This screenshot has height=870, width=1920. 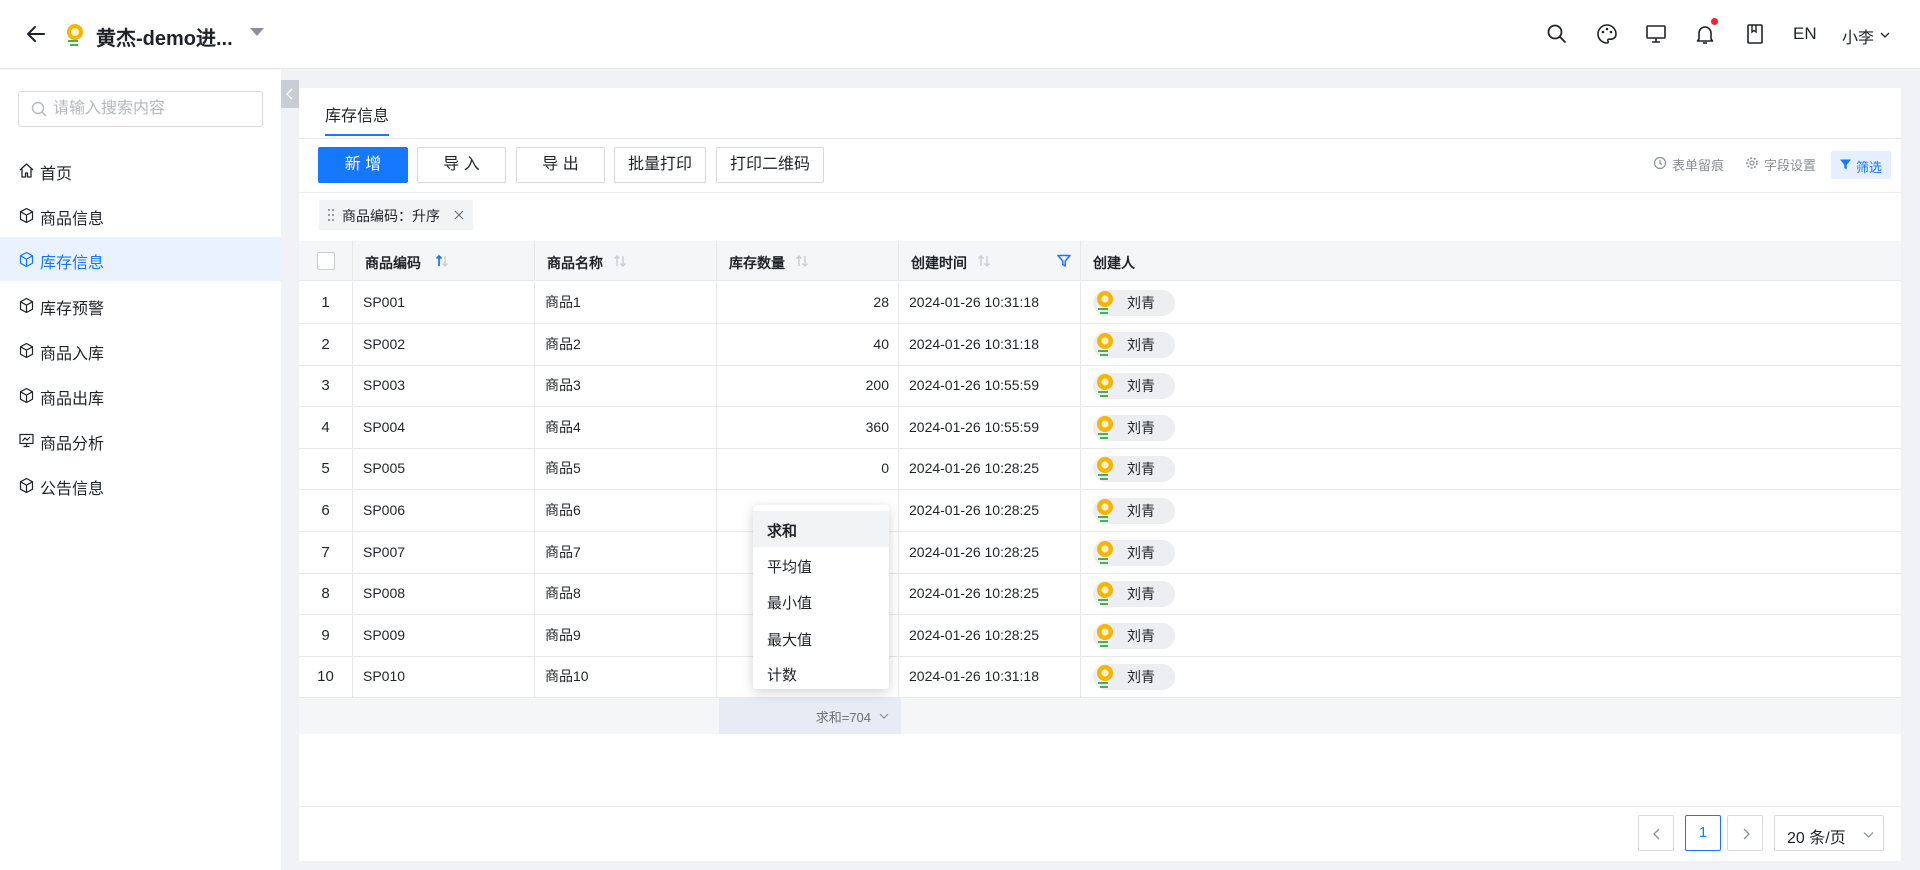 I want to click on print-qrcode-button: 打印二维码, so click(x=770, y=165).